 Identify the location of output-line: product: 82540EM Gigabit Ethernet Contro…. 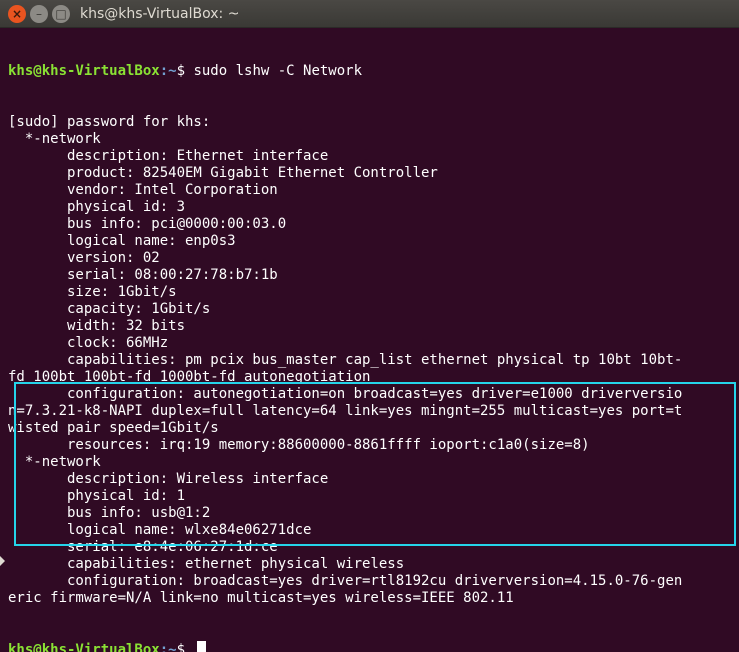
(223, 173).